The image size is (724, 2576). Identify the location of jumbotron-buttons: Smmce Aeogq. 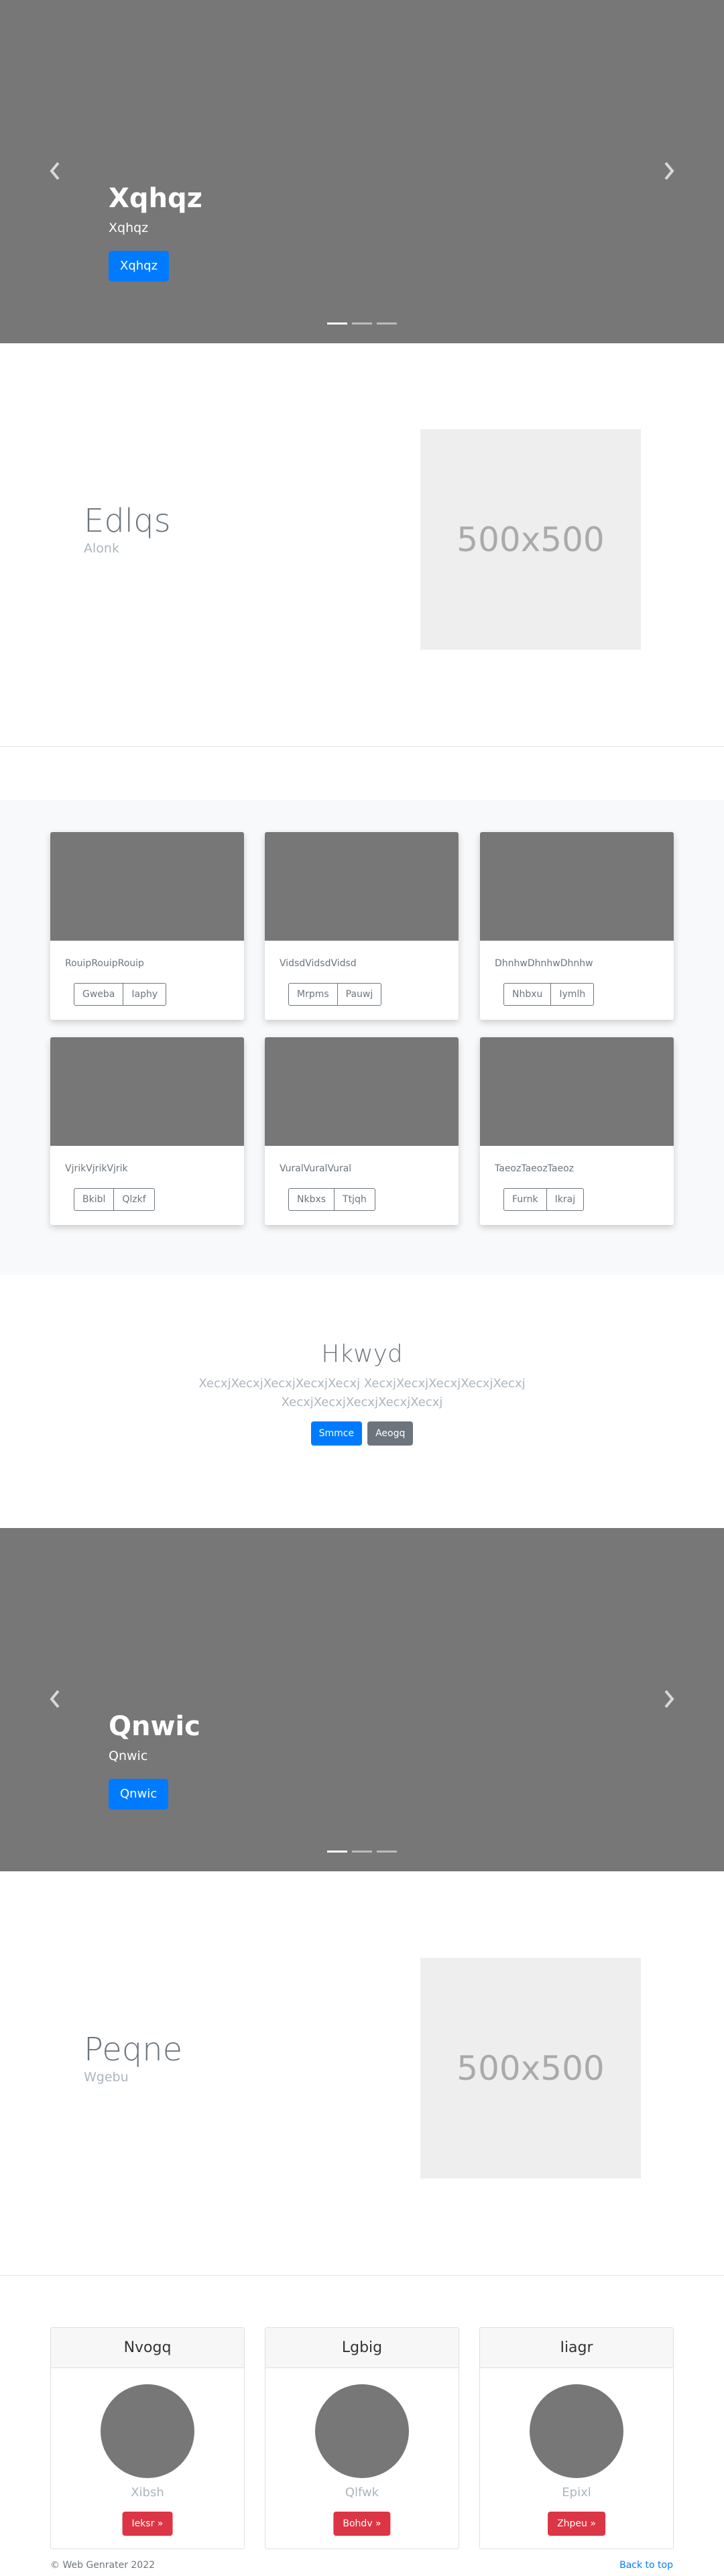
(362, 1433).